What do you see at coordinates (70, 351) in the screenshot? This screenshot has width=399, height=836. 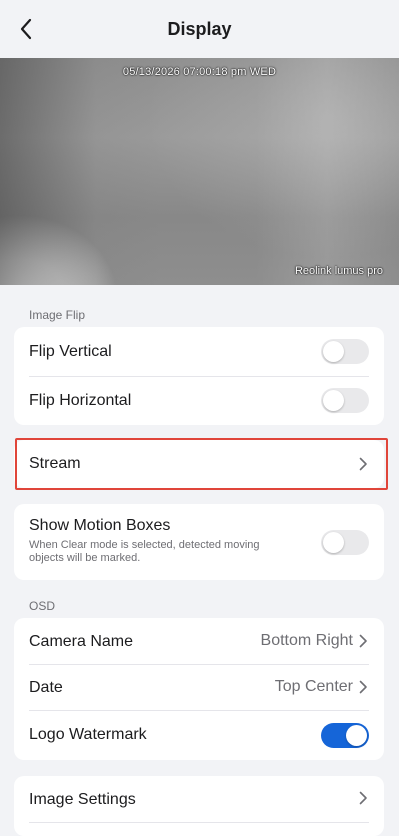 I see `flip-vertical-label: Flip Vertical` at bounding box center [70, 351].